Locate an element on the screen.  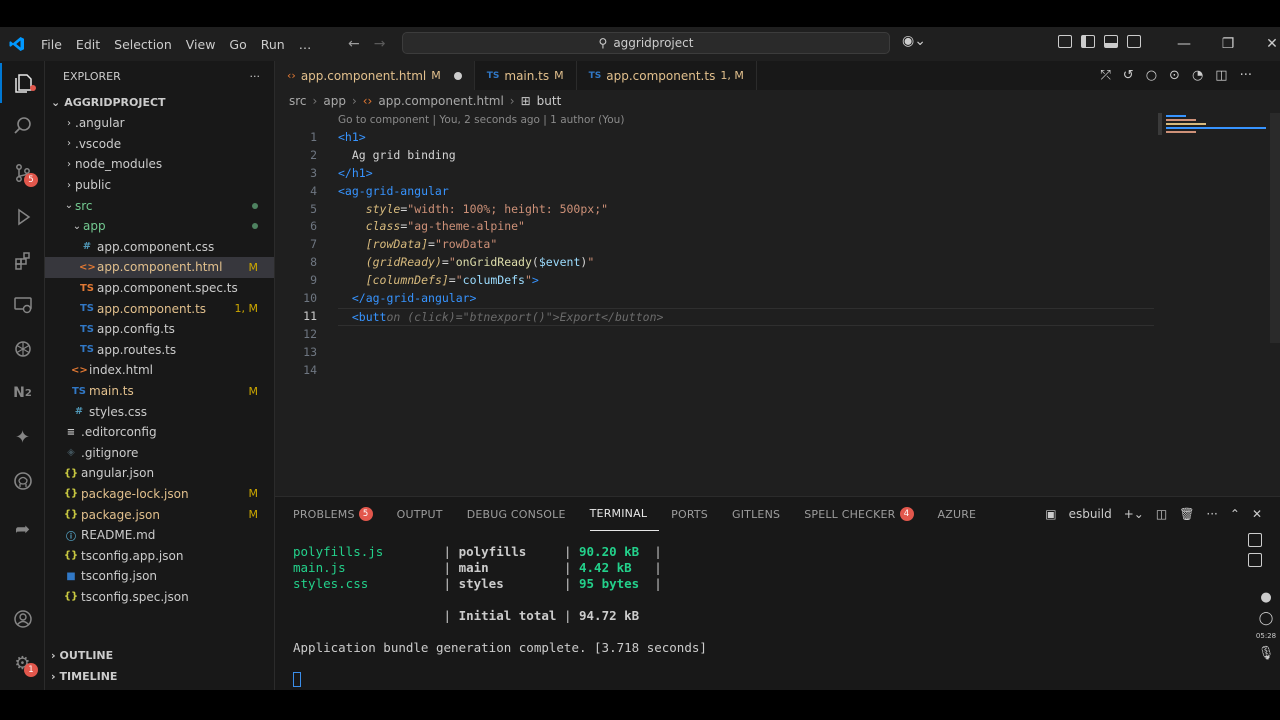
run-debug-icon is located at coordinates (22, 217).